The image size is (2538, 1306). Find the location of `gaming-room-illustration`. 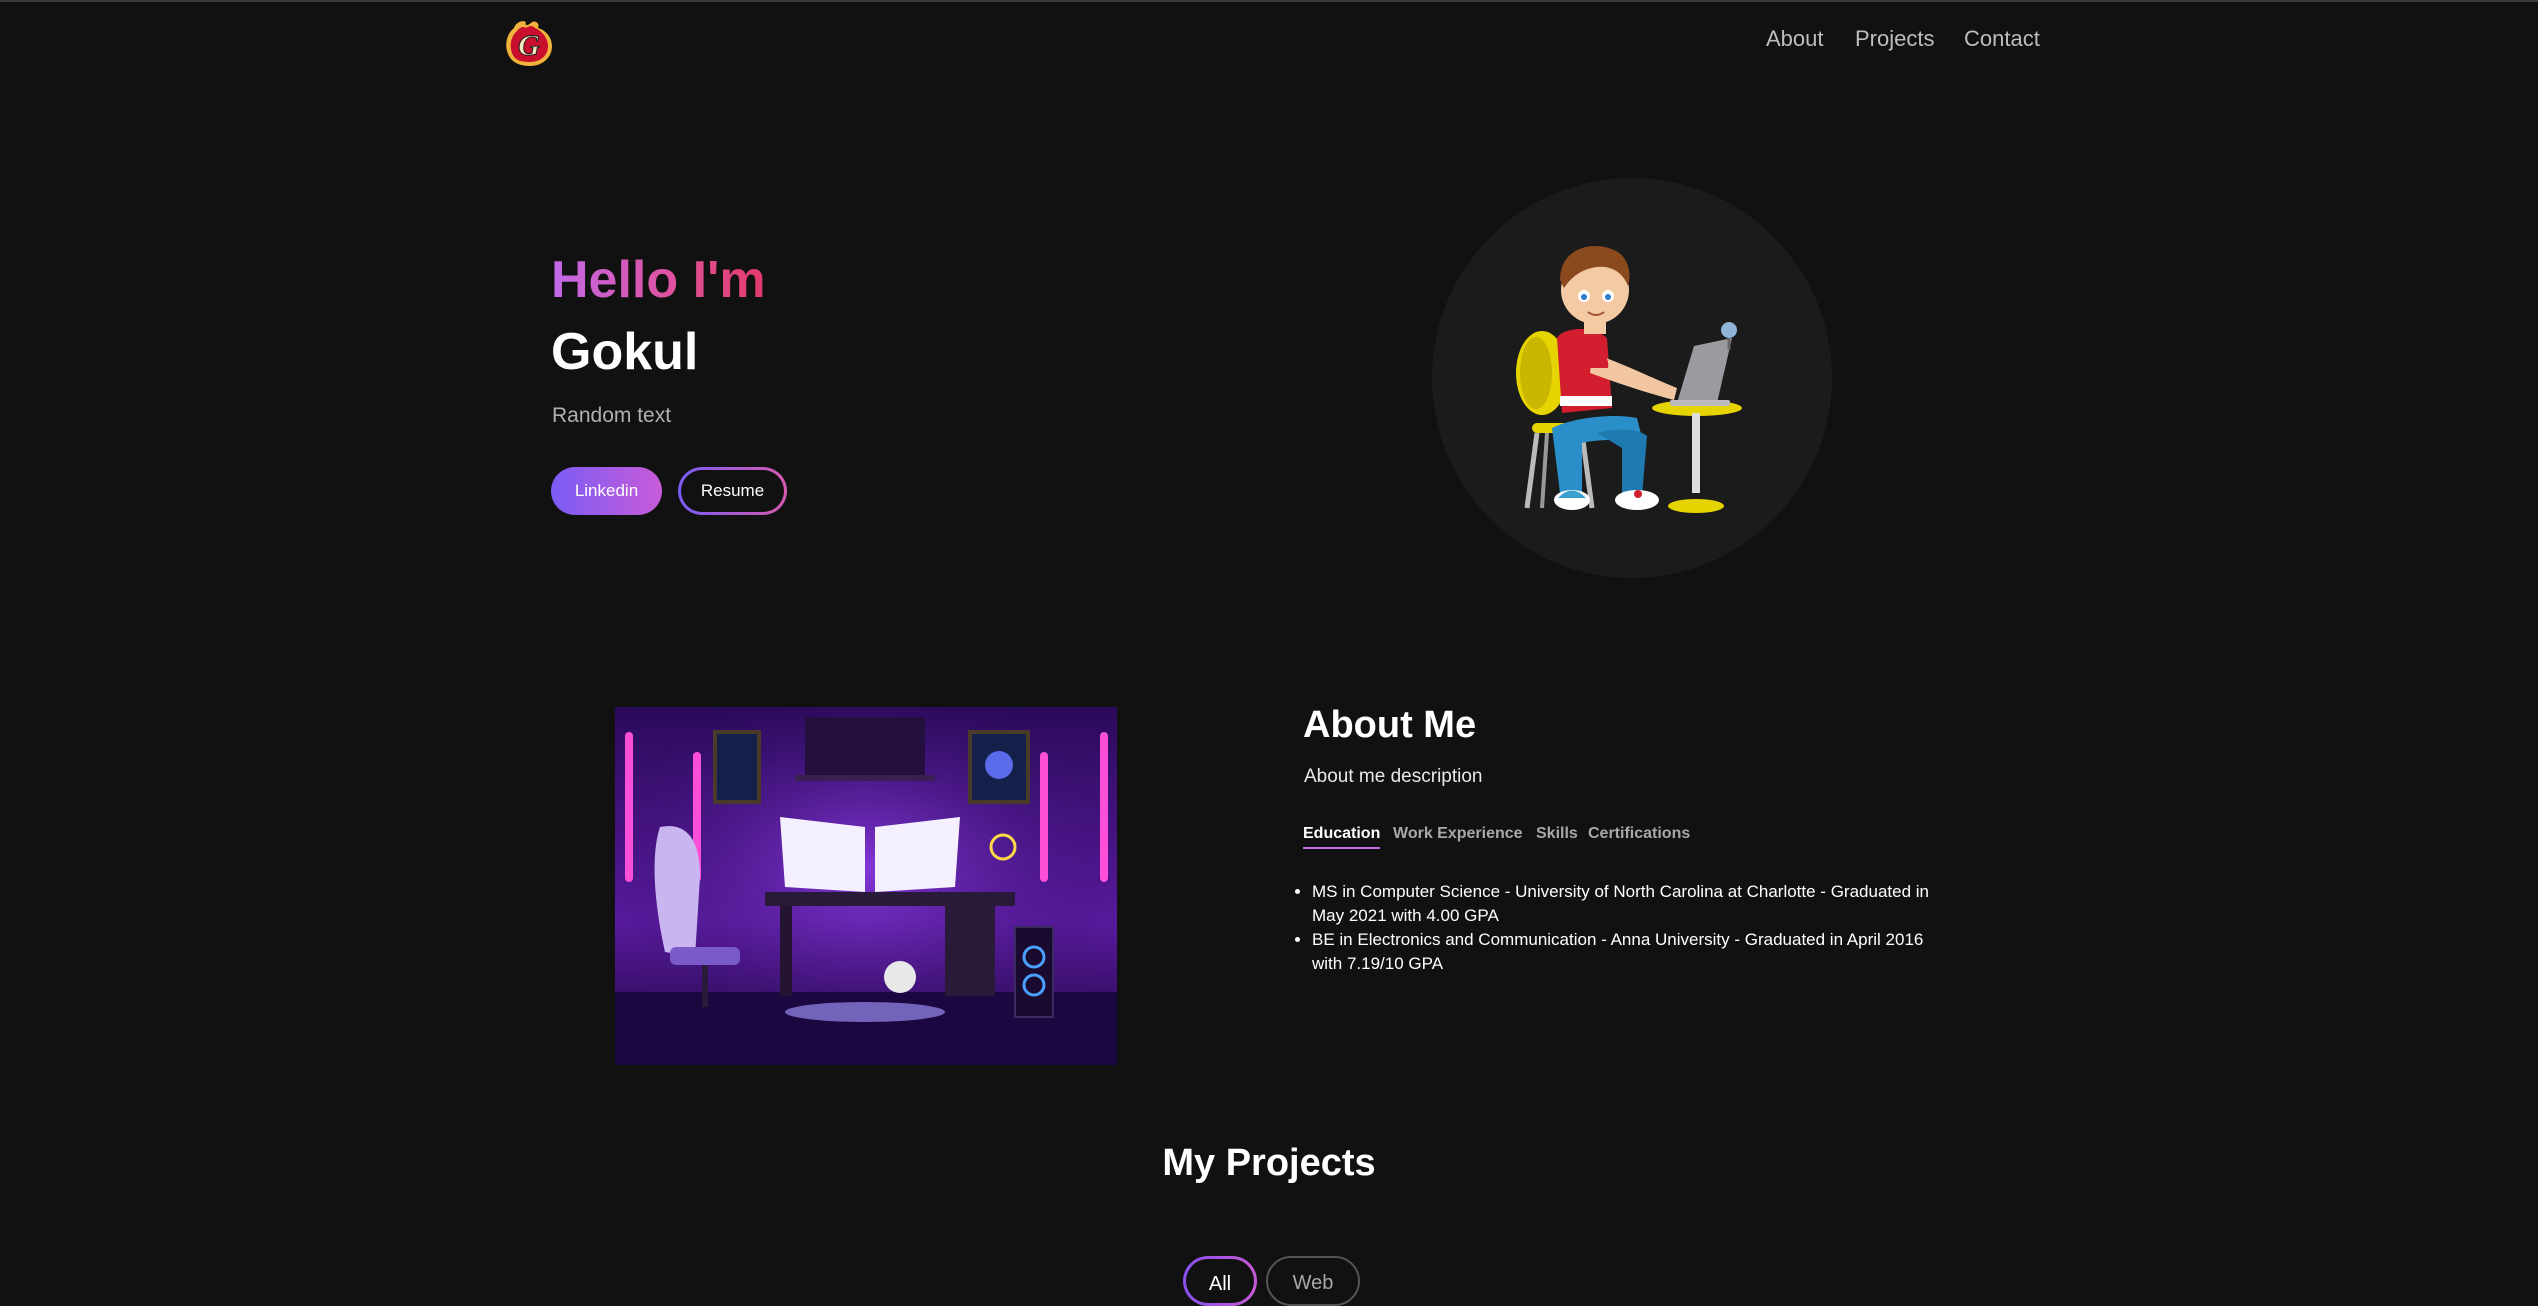

gaming-room-illustration is located at coordinates (866, 886).